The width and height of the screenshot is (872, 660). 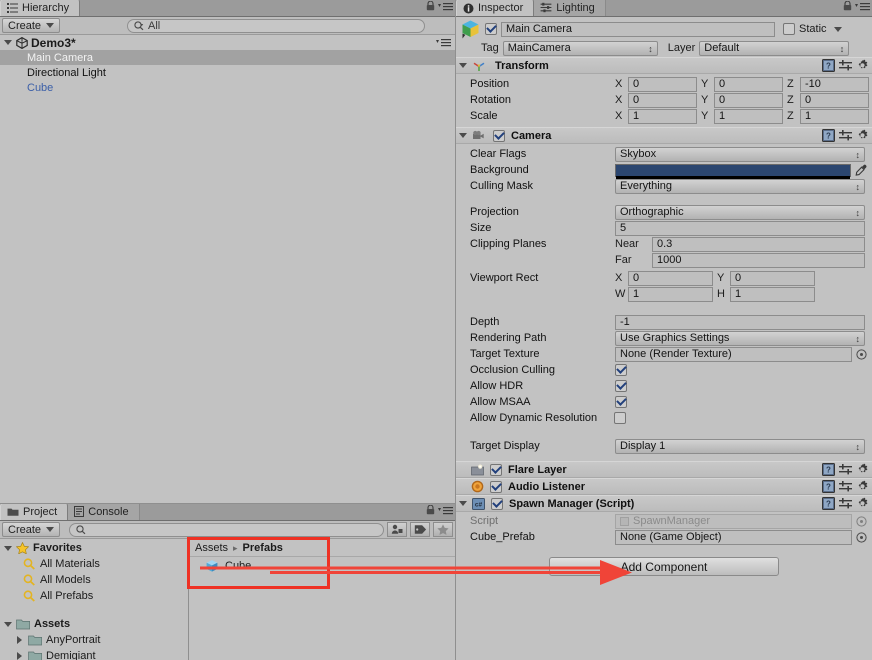 I want to click on scale-x-field: 1, so click(x=662, y=116).